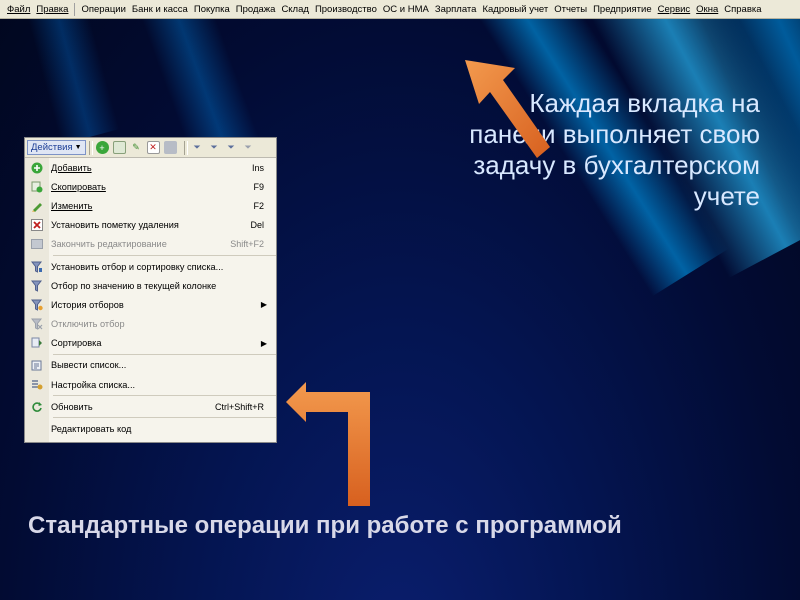 This screenshot has width=800, height=600. I want to click on menu-production: Производство, so click(346, 9).